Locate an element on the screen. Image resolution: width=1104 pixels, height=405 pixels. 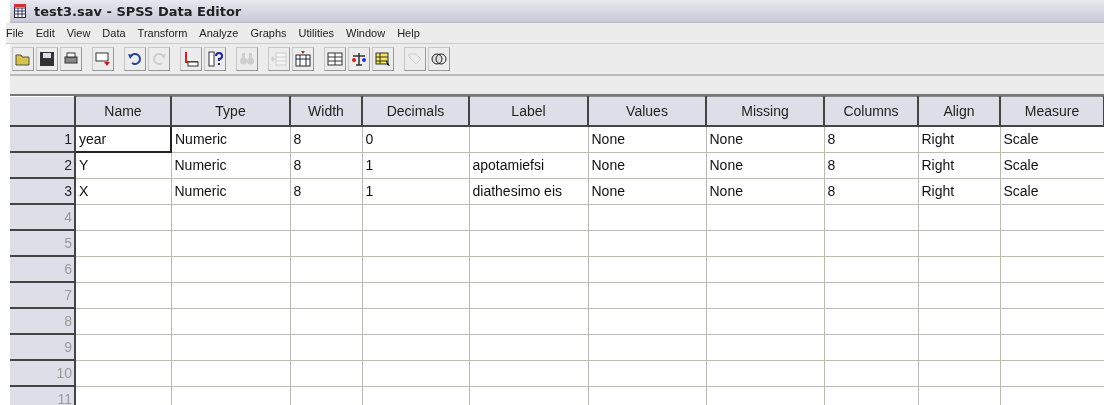
table-cell: 0 is located at coordinates (415, 139).